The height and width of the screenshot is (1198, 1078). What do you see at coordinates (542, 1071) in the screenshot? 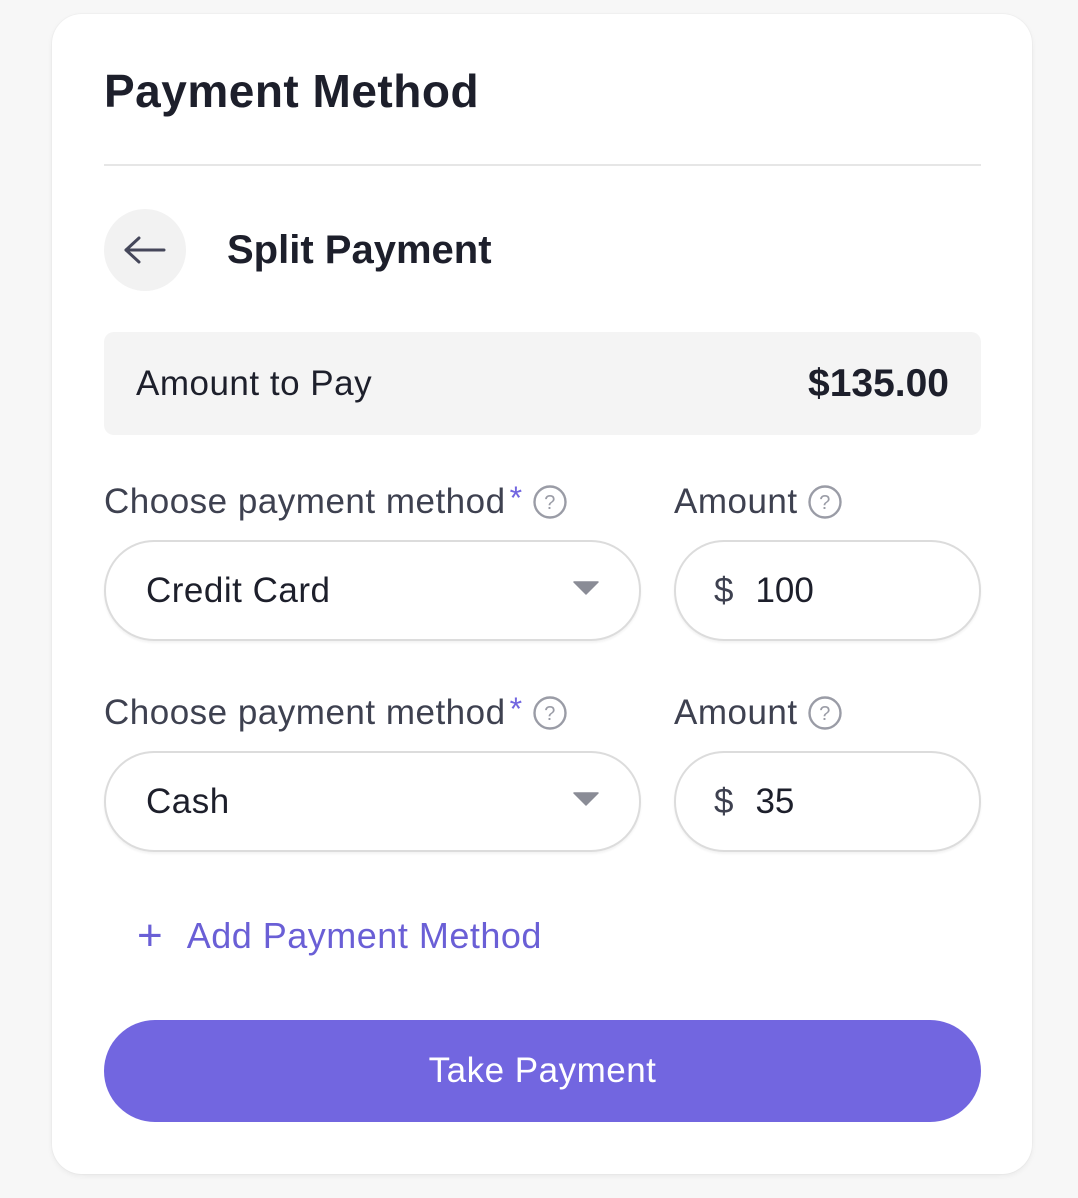
I see `take-payment-button: Take Payment` at bounding box center [542, 1071].